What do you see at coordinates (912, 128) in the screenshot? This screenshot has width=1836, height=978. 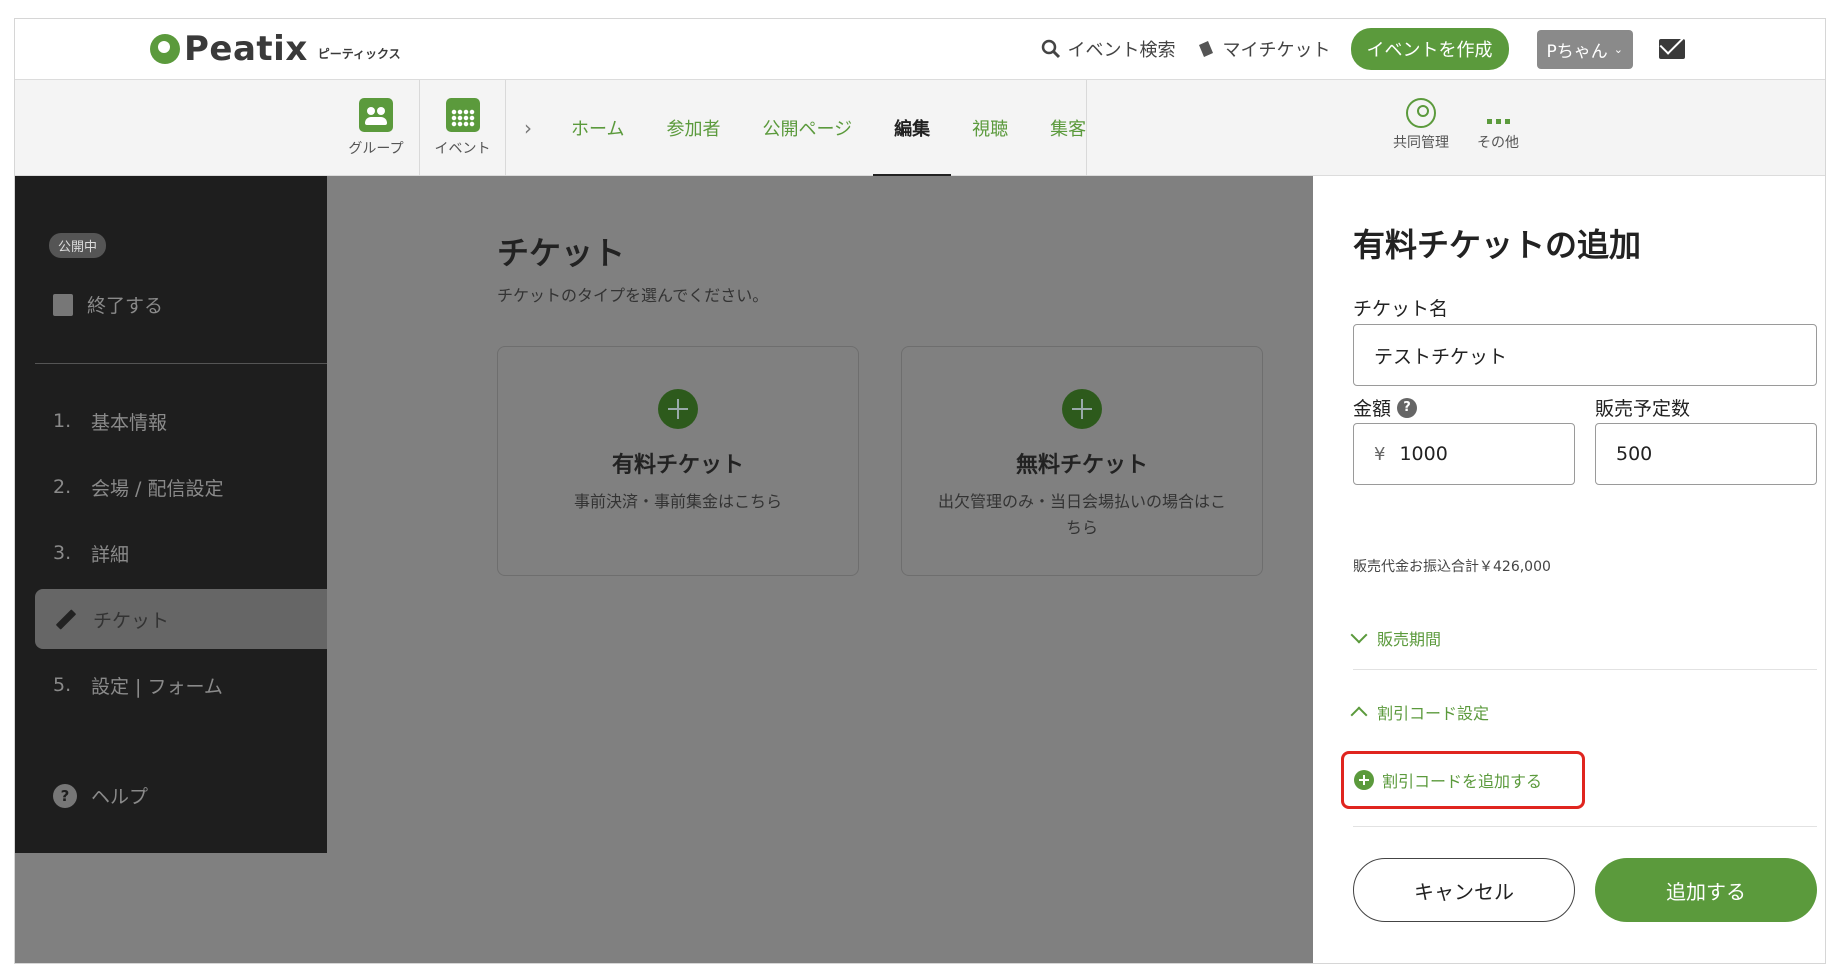 I see `tab-edit: 編集` at bounding box center [912, 128].